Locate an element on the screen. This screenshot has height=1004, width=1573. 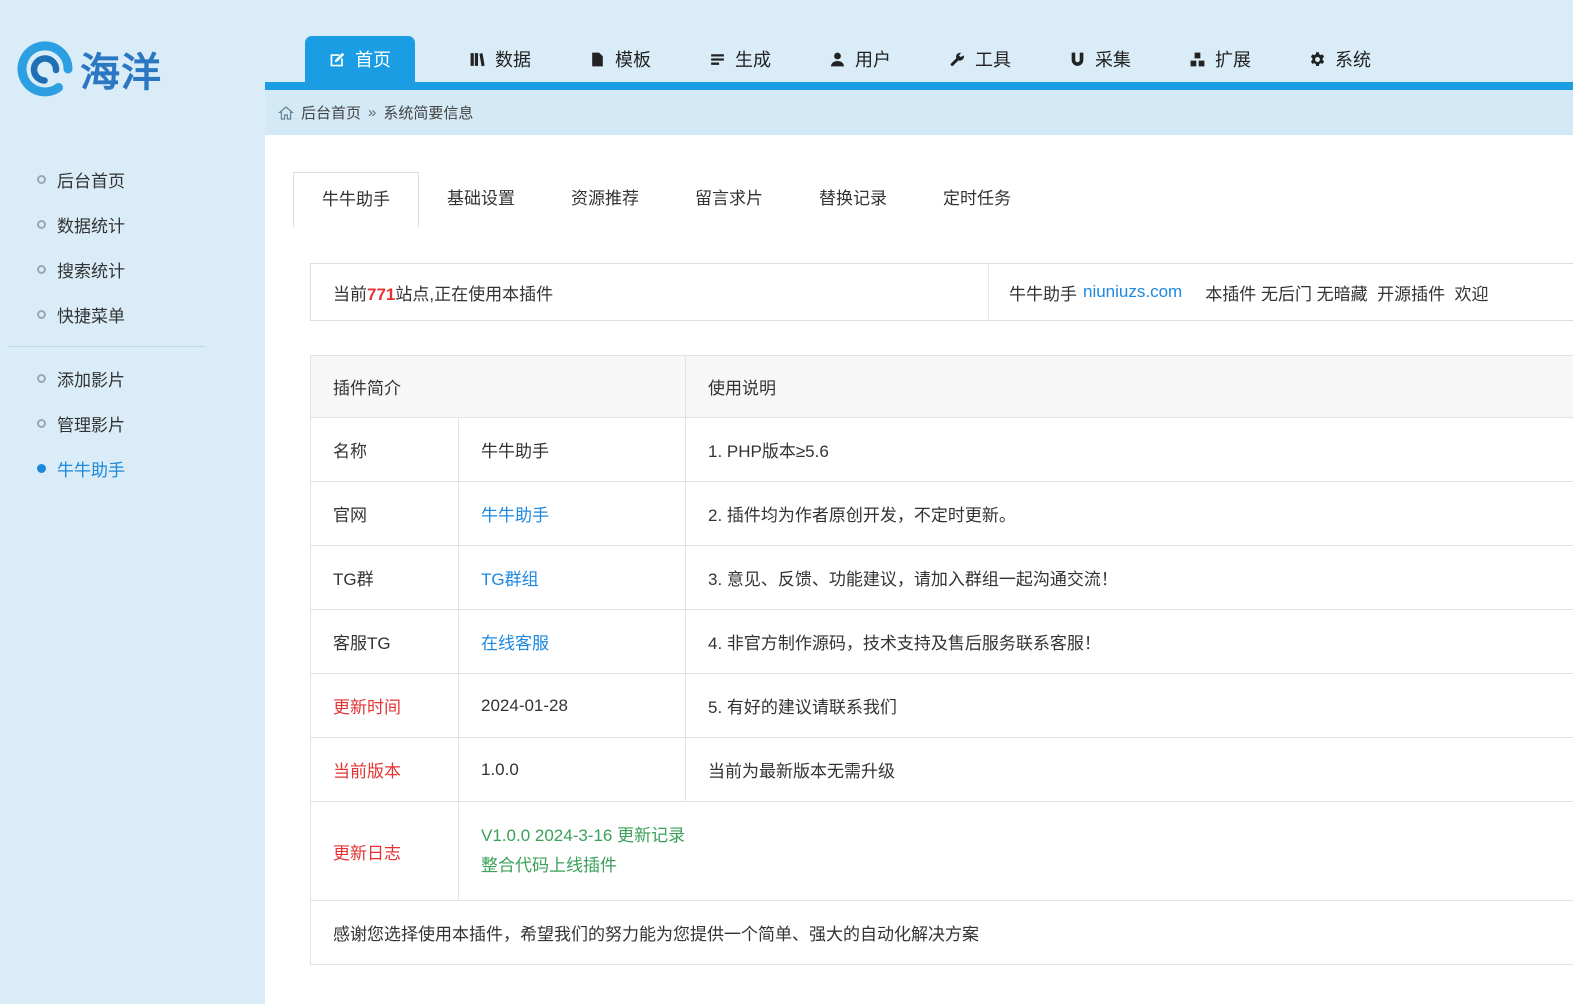
row-value-tg-group: TG群组 is located at coordinates (572, 577).